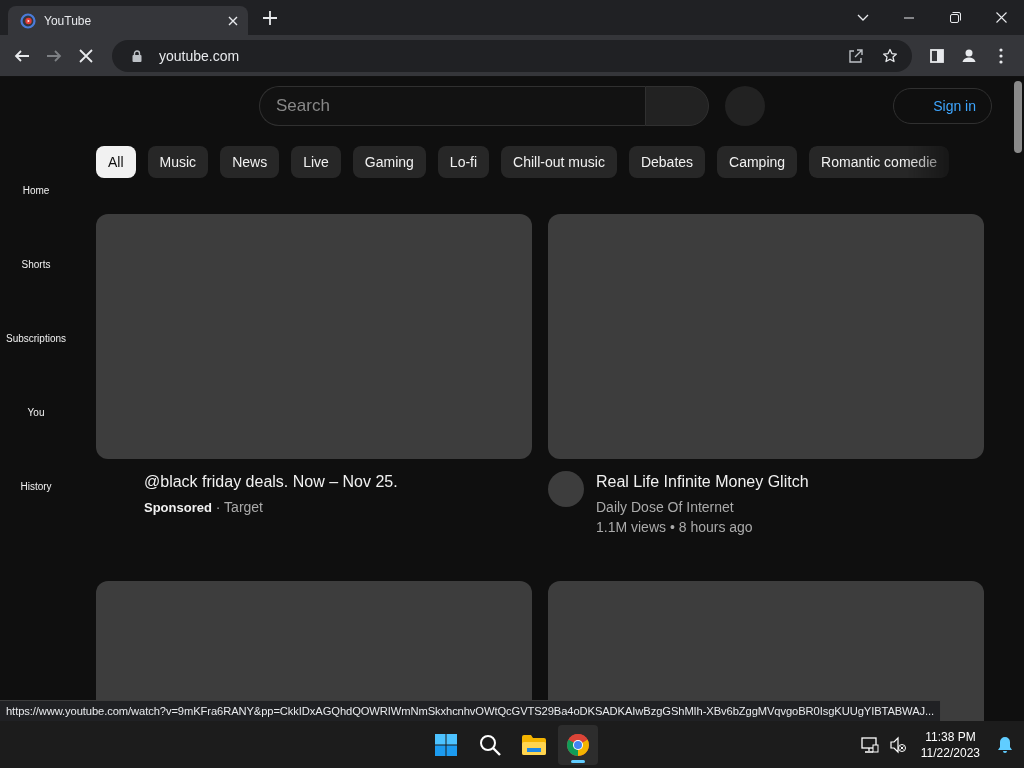  What do you see at coordinates (68, 20) in the screenshot?
I see `tab-title: YouTube` at bounding box center [68, 20].